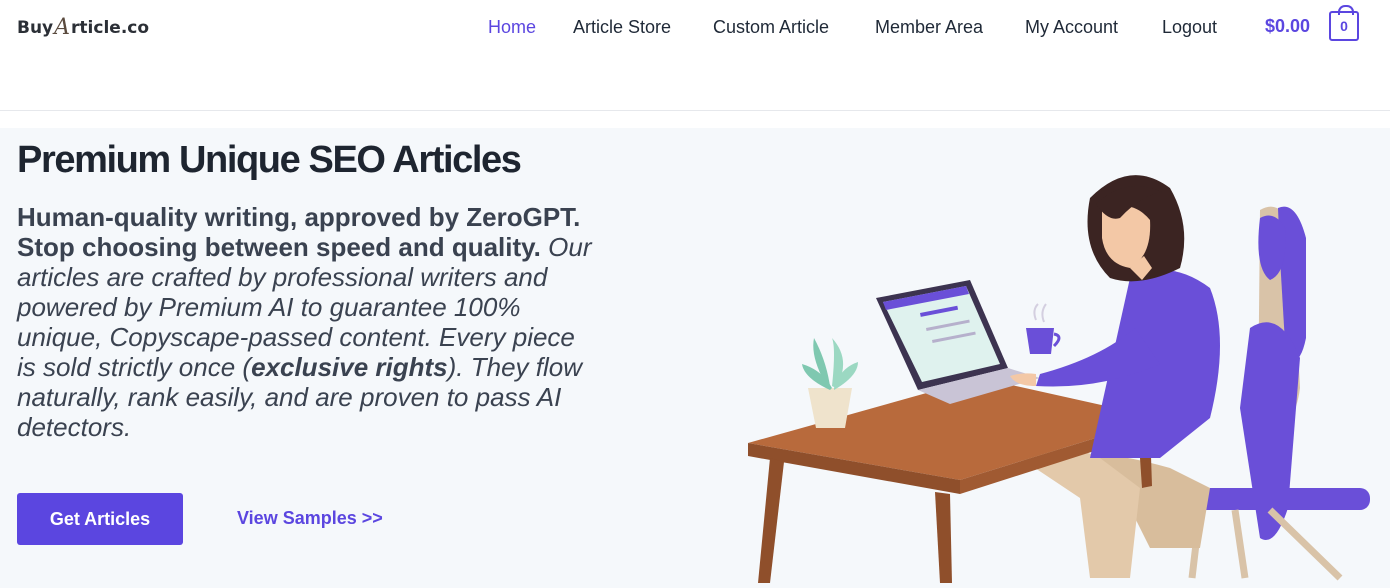 Image resolution: width=1390 pixels, height=588 pixels. What do you see at coordinates (512, 27) in the screenshot?
I see `nav-home: Home` at bounding box center [512, 27].